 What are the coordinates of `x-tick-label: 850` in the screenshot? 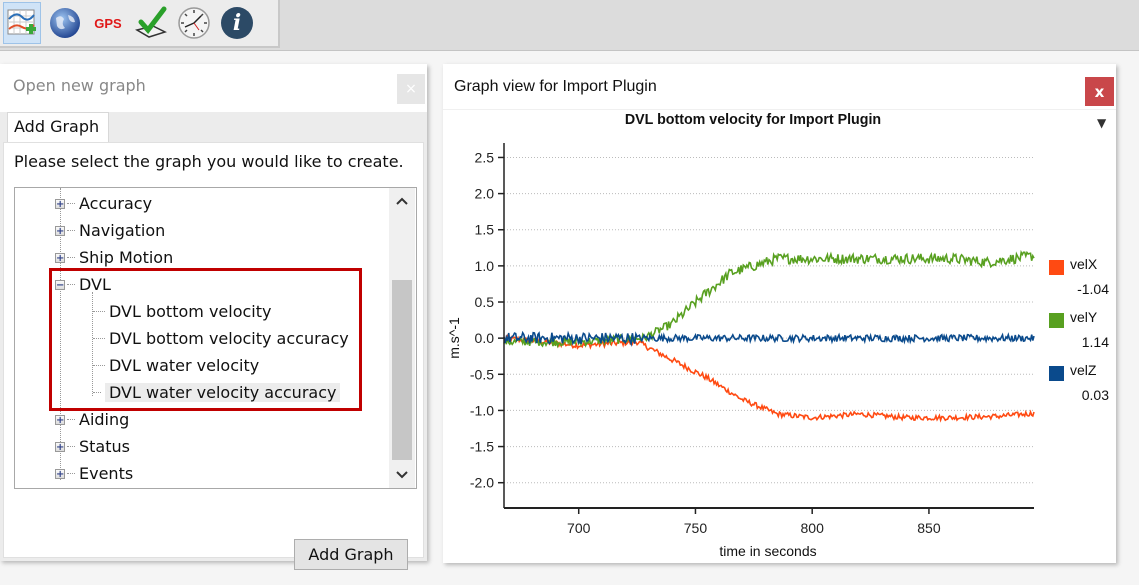 It's located at (929, 528).